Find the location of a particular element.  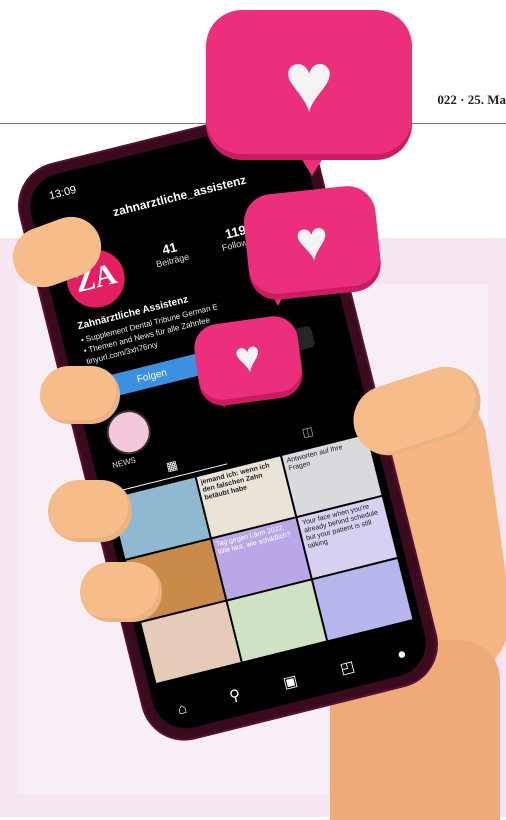

shop-icon: ◰ is located at coordinates (347, 667).